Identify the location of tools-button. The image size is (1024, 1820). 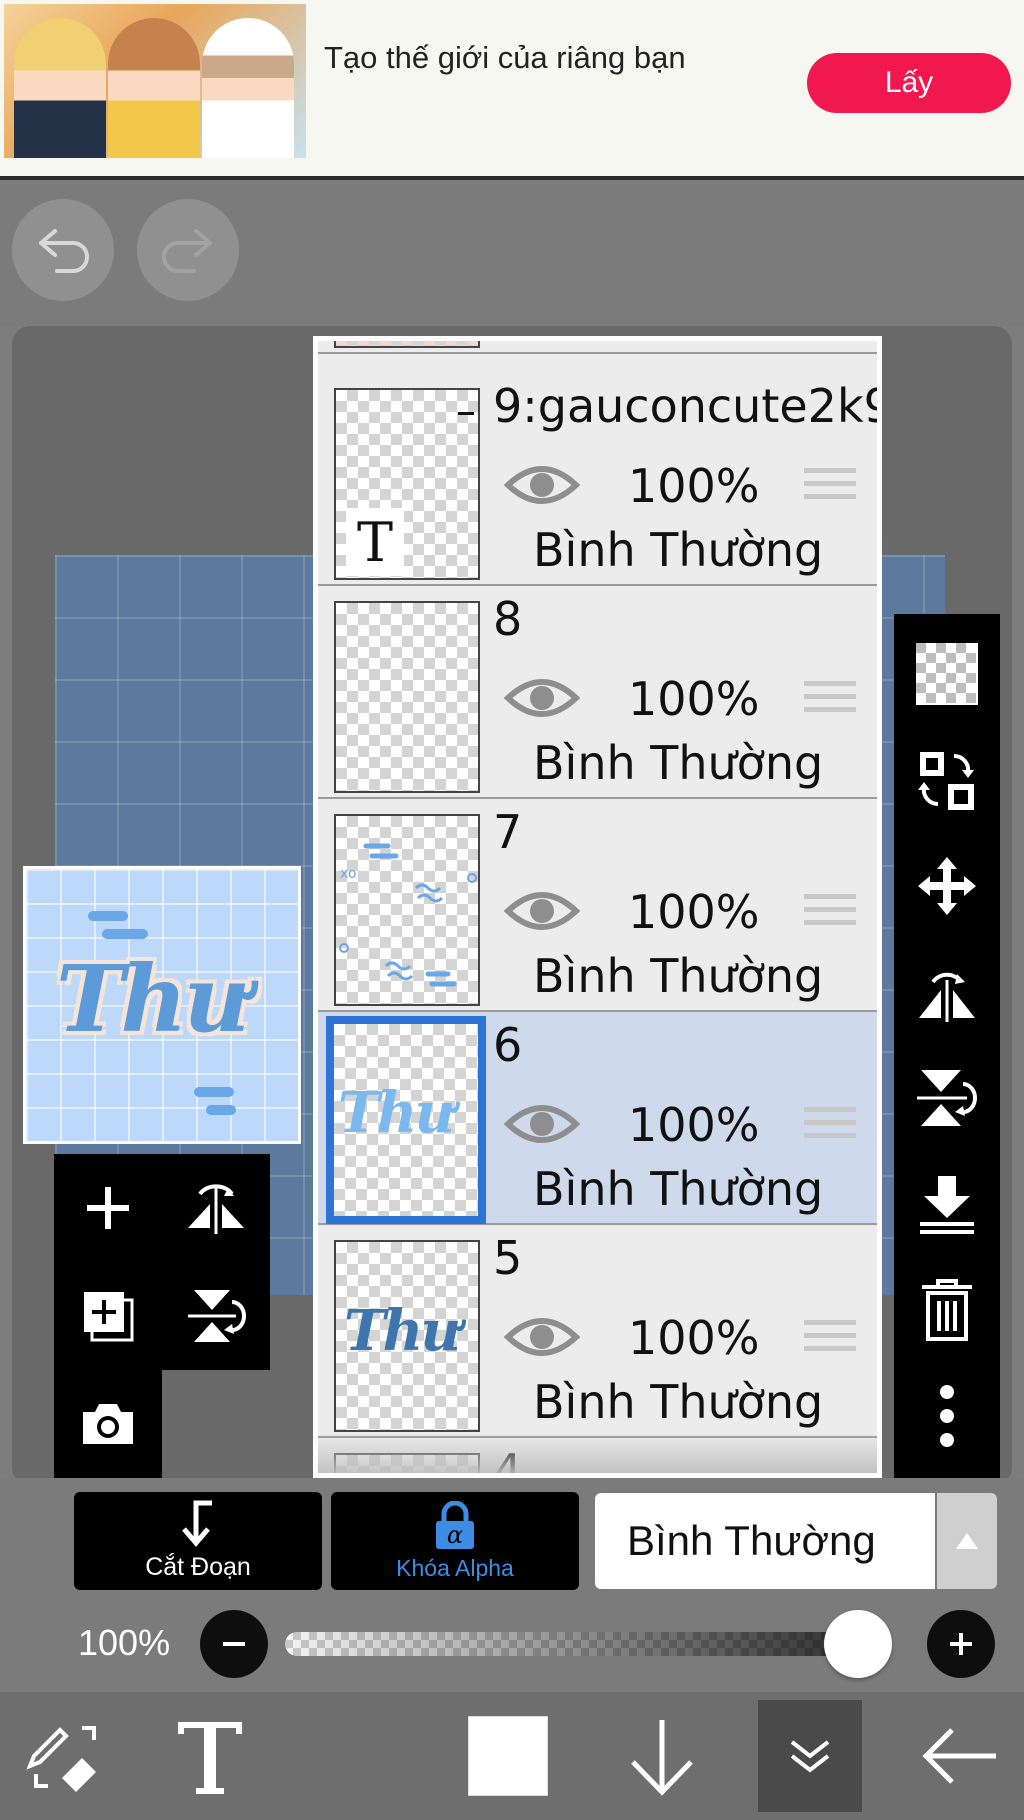
(65, 1756).